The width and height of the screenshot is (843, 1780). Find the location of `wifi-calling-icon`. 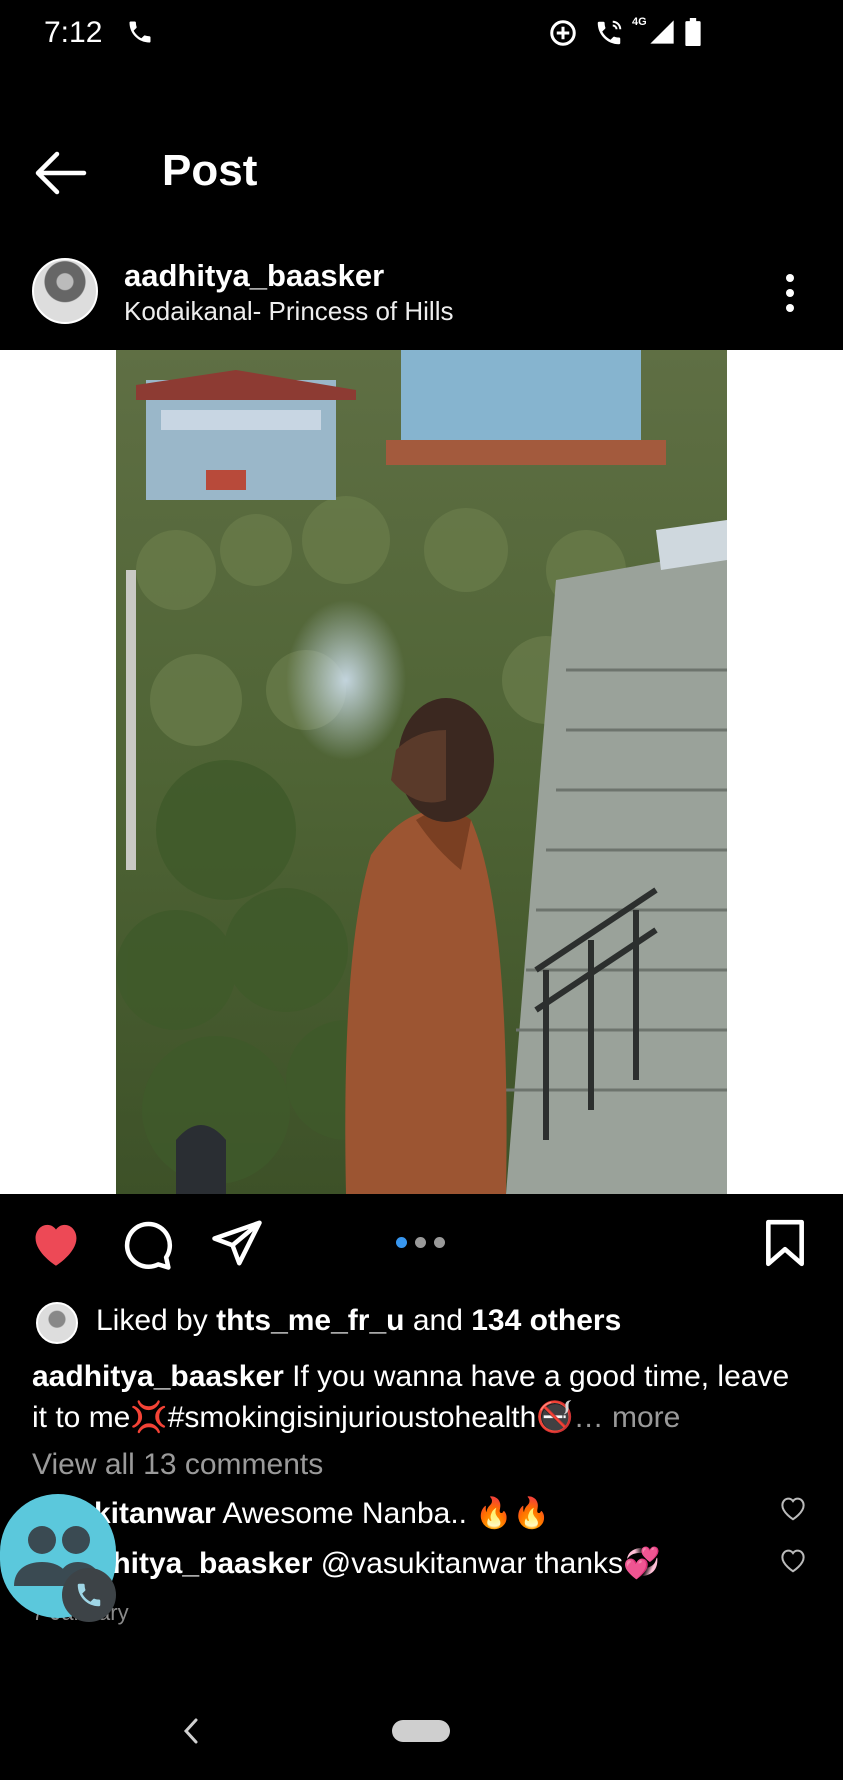

wifi-calling-icon is located at coordinates (609, 35).